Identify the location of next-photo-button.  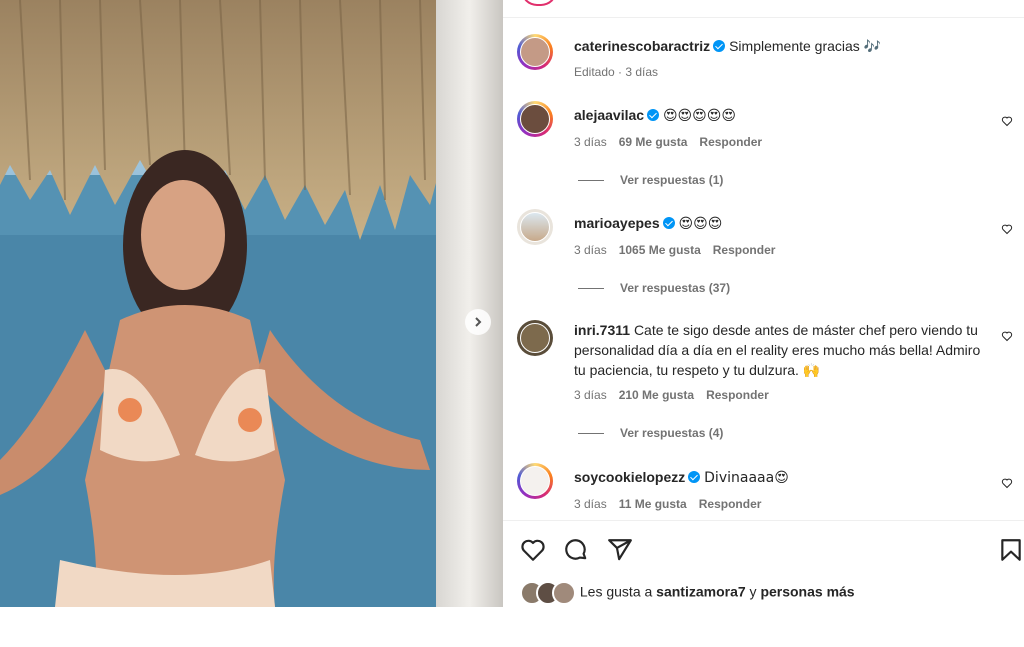
(478, 322).